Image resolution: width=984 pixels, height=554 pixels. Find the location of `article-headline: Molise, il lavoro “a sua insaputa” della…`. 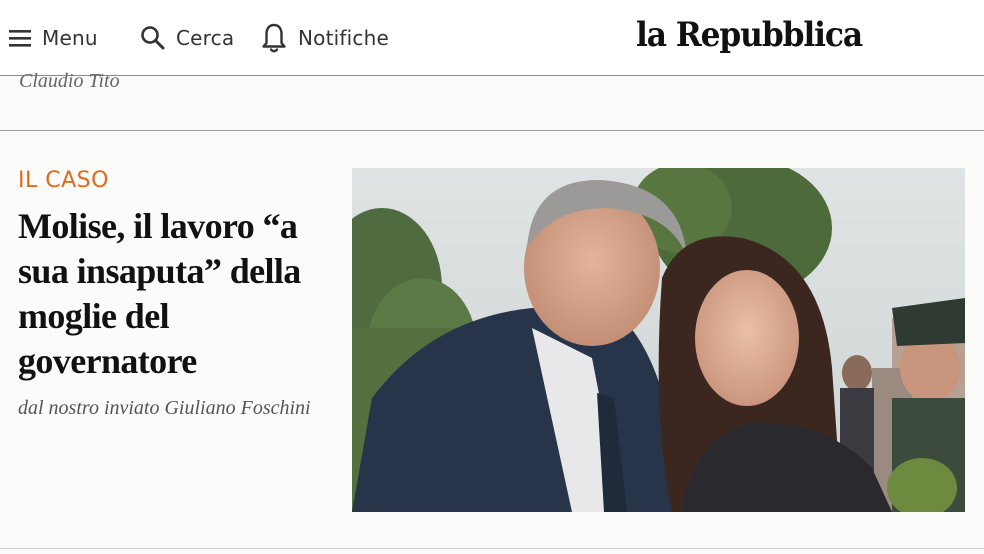

article-headline: Molise, il lavoro “a sua insaputa” della… is located at coordinates (180, 294).